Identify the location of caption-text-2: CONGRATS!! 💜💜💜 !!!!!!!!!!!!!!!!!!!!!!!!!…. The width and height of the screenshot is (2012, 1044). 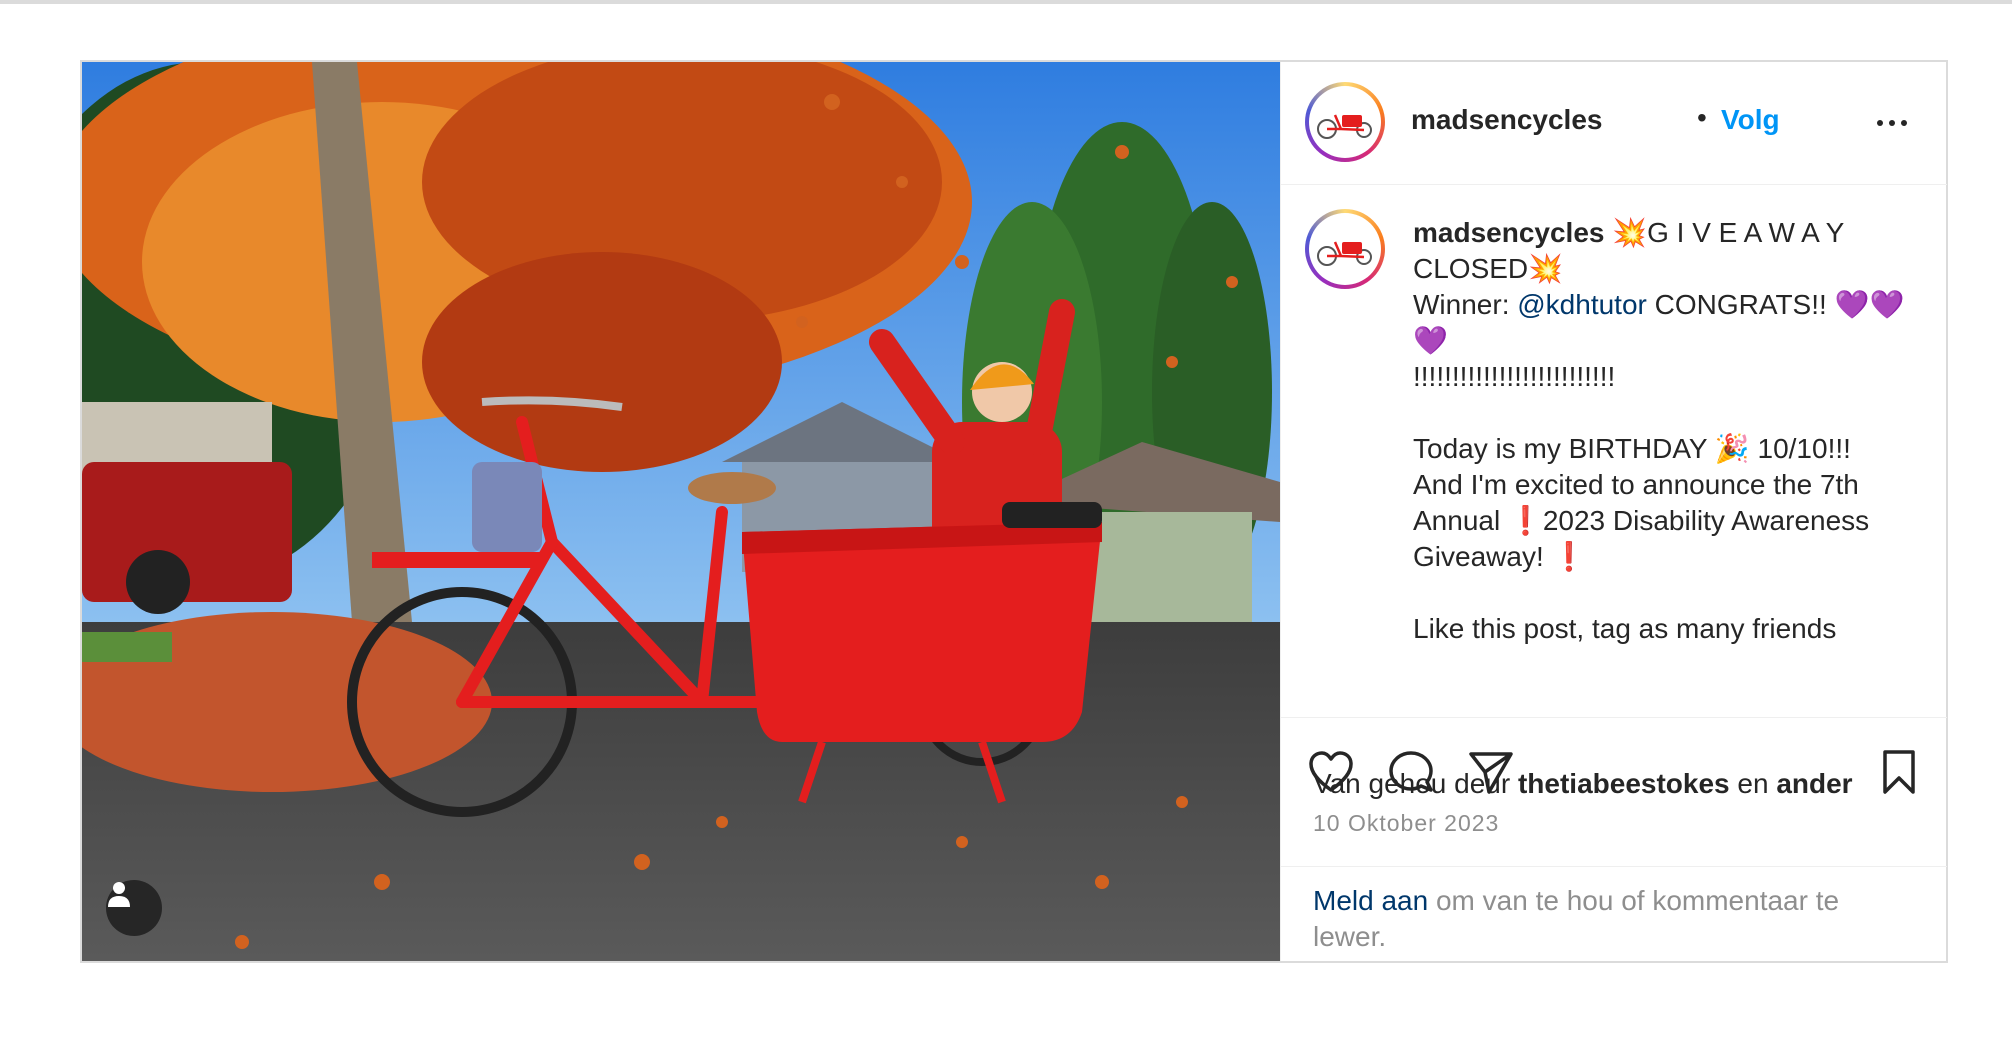
(1659, 466).